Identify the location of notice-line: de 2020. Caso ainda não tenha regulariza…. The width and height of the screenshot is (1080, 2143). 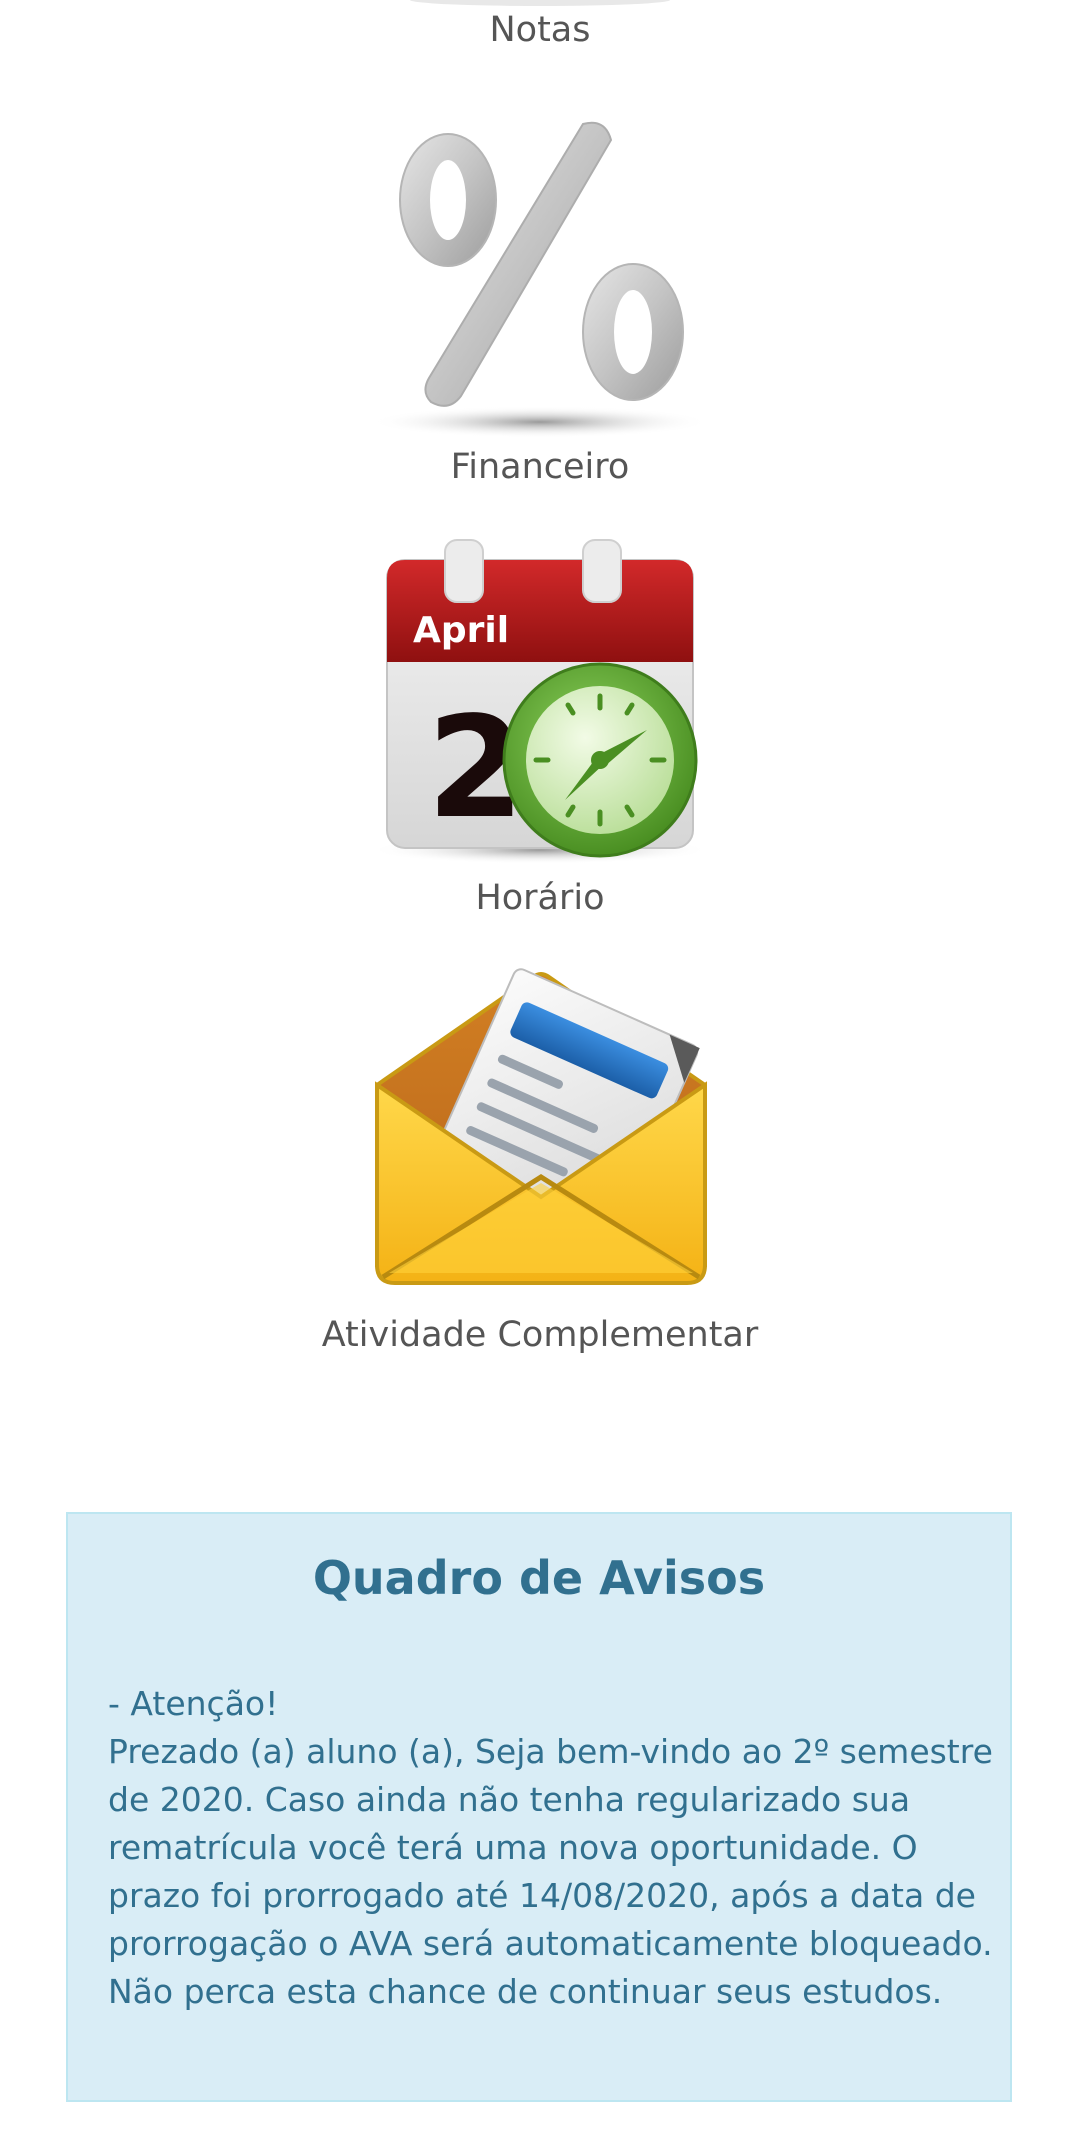
(509, 1799).